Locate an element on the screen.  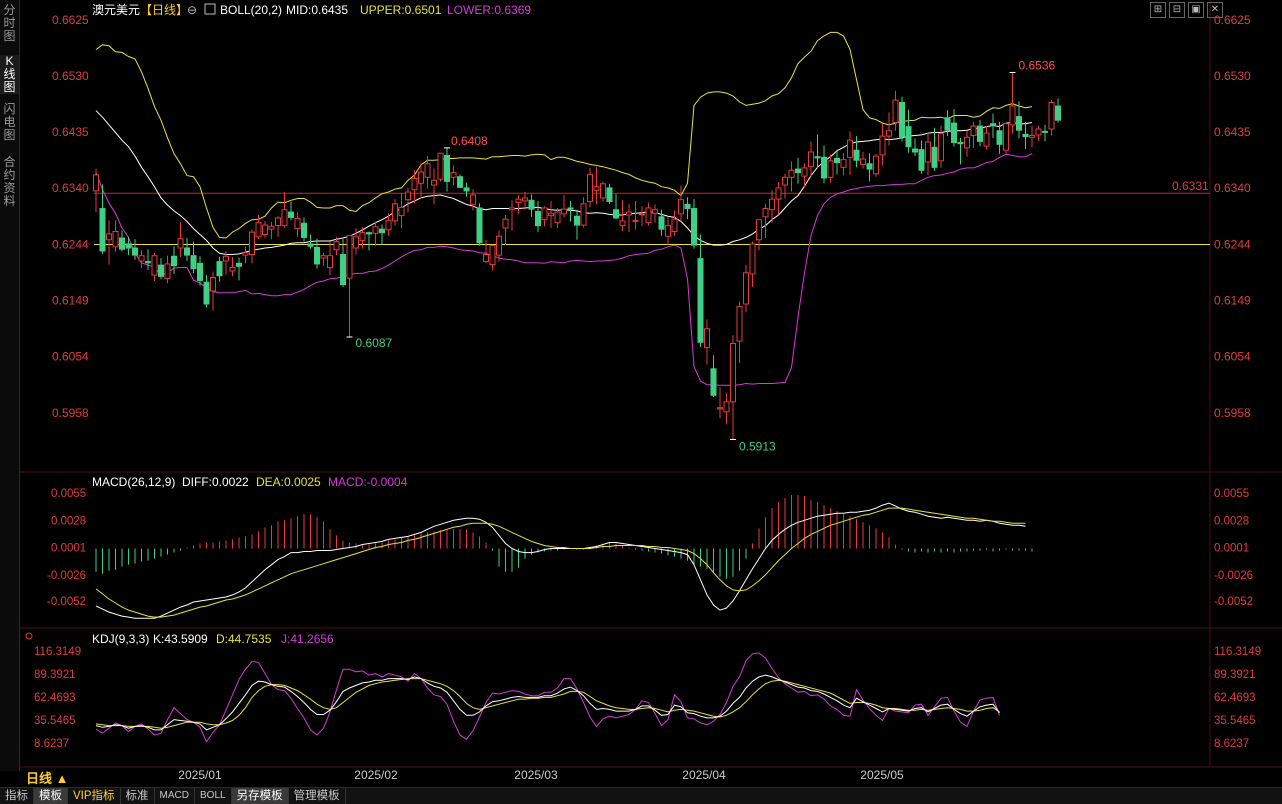
kdj-j-value: J:41.2656 is located at coordinates (307, 639).